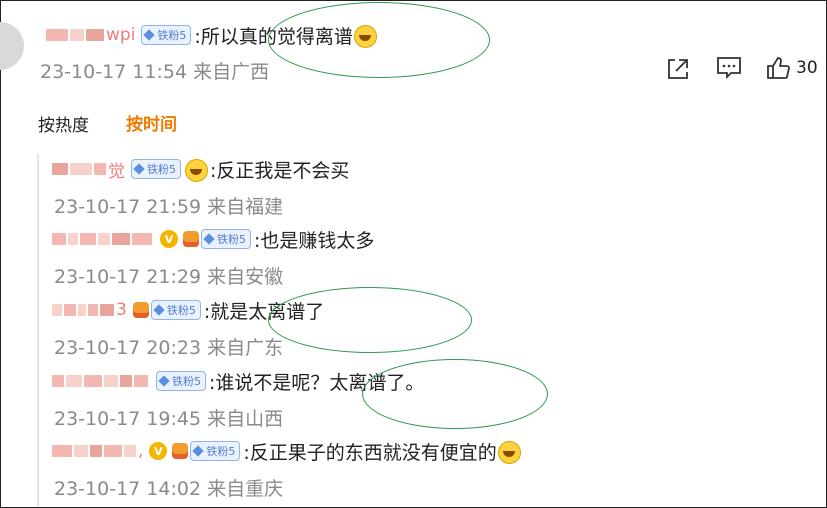 This screenshot has width=827, height=508. Describe the element at coordinates (151, 122) in the screenshot. I see `tab-sort-by-time: 按时间` at that location.